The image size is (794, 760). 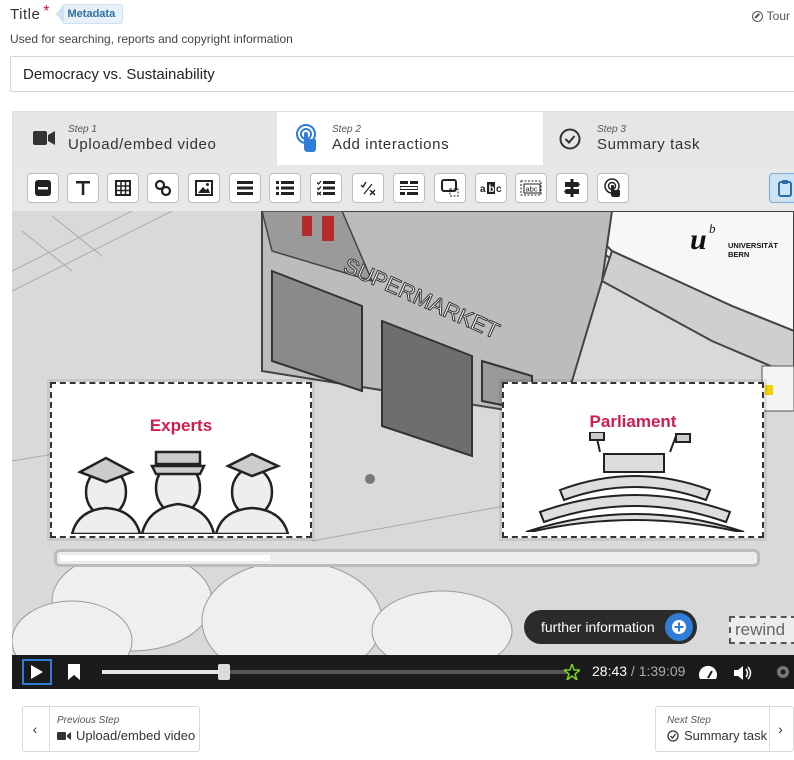 I want to click on parliament-hotspot: Parliament, so click(x=633, y=460).